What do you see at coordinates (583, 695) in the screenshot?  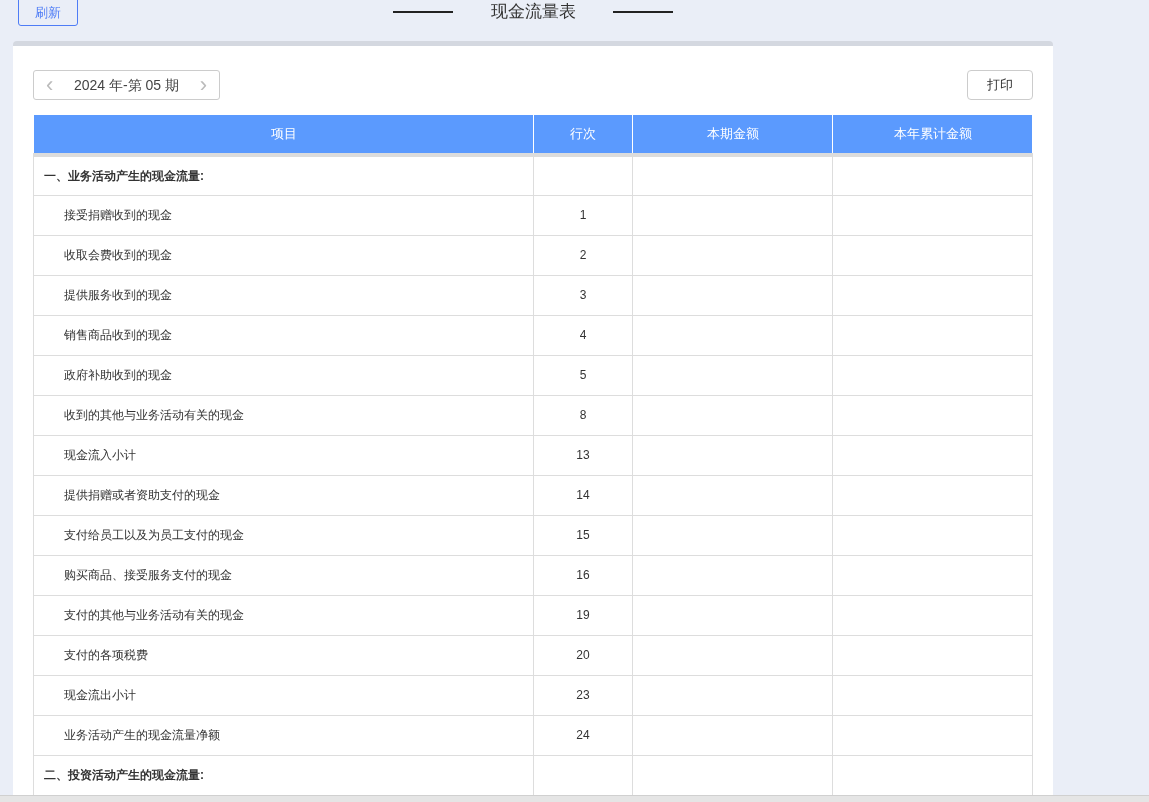 I see `table-cell: 23` at bounding box center [583, 695].